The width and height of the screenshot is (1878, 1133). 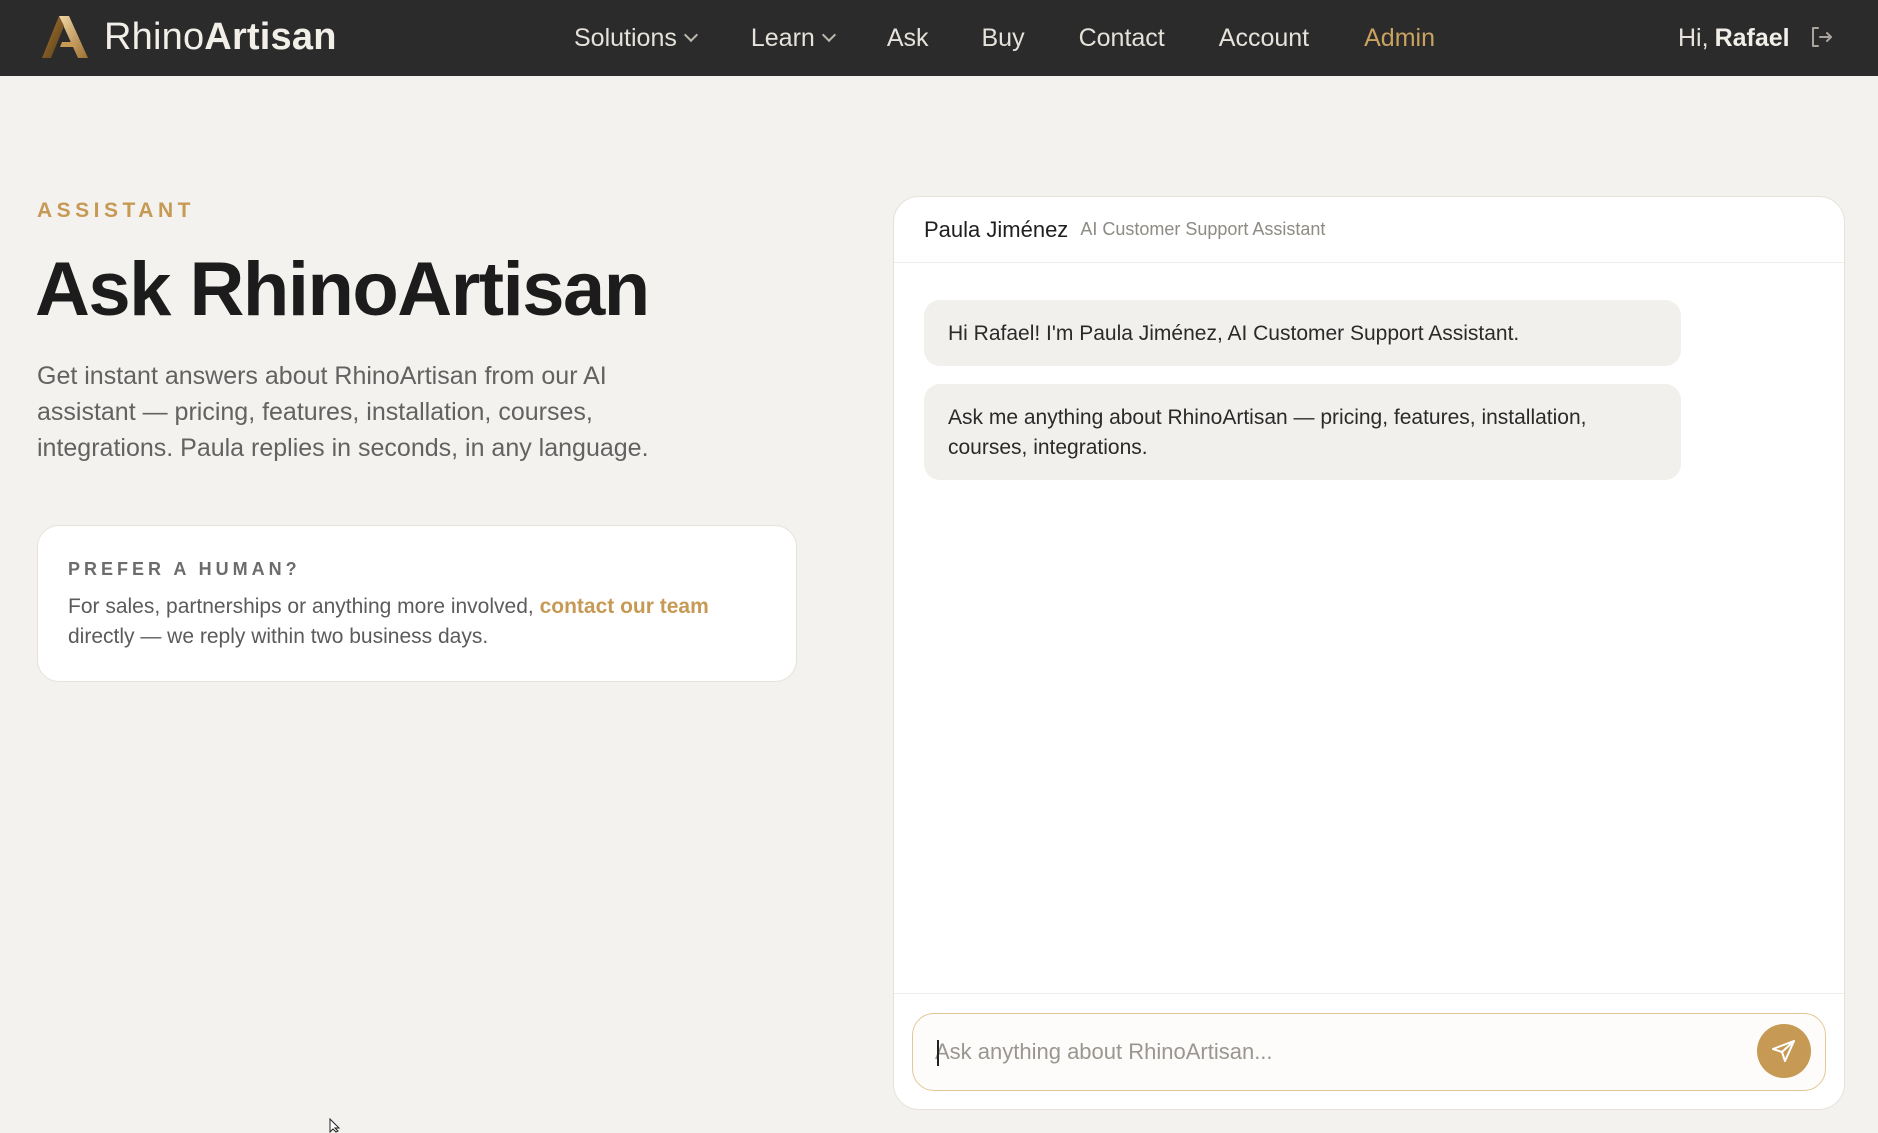 I want to click on chat-input, so click(x=1335, y=1052).